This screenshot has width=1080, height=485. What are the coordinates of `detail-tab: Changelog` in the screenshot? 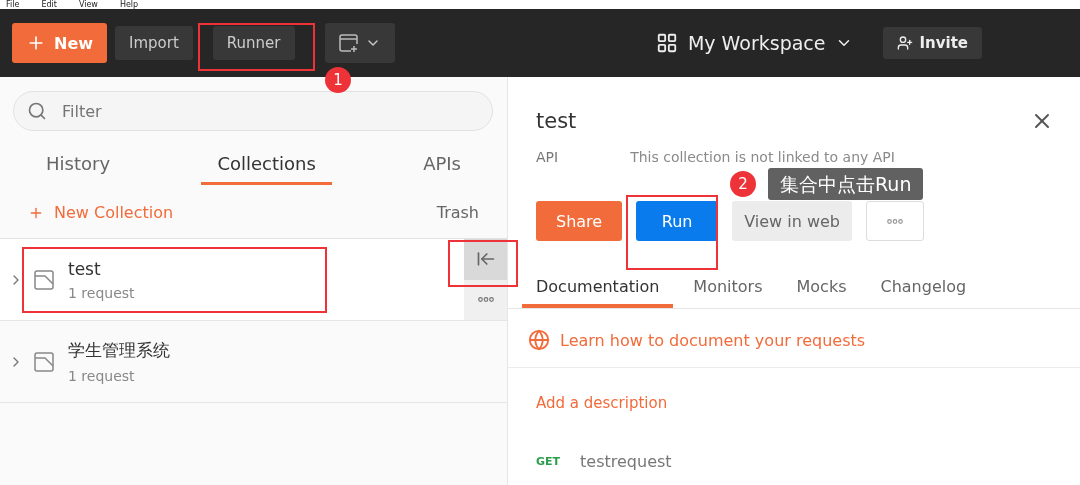 It's located at (923, 288).